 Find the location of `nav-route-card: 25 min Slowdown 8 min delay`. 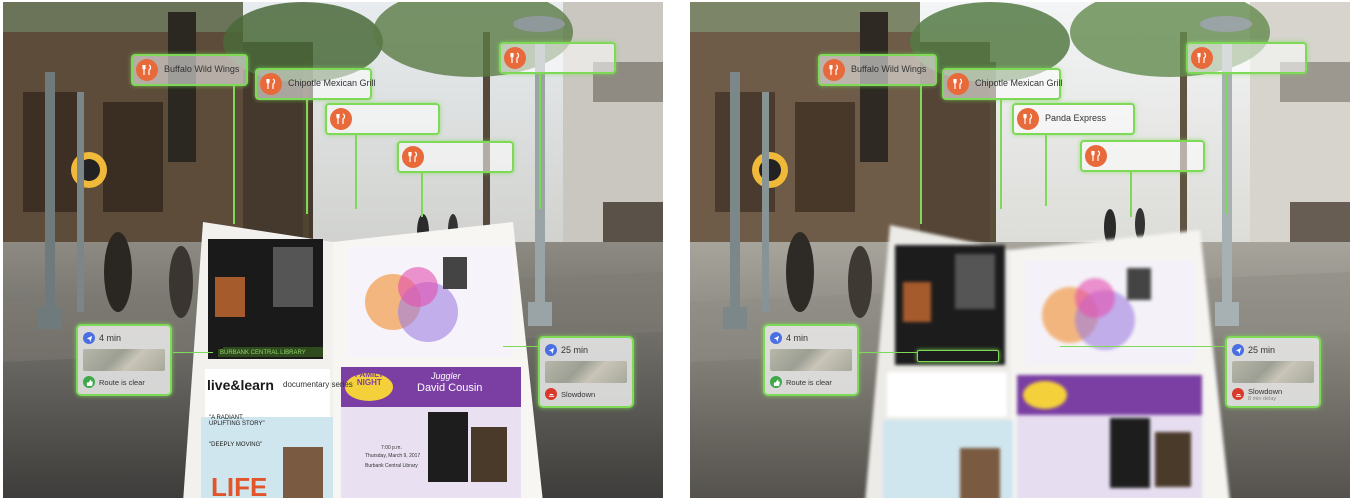

nav-route-card: 25 min Slowdown 8 min delay is located at coordinates (1273, 372).